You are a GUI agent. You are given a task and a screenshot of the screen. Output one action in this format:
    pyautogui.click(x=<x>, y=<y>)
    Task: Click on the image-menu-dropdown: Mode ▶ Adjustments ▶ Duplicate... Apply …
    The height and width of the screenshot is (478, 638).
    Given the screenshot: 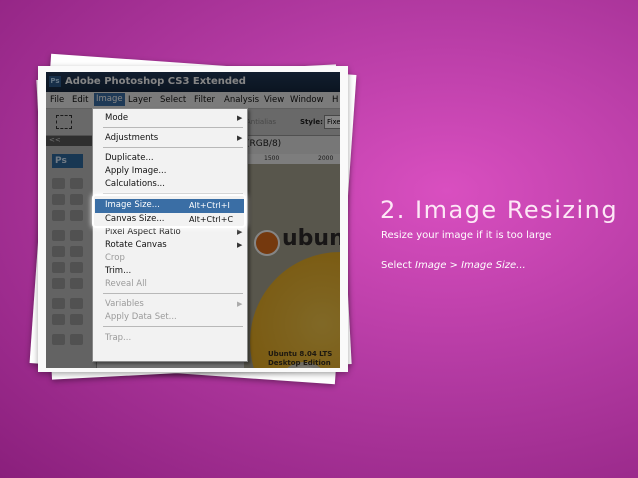 What is the action you would take?
    pyautogui.click(x=170, y=235)
    